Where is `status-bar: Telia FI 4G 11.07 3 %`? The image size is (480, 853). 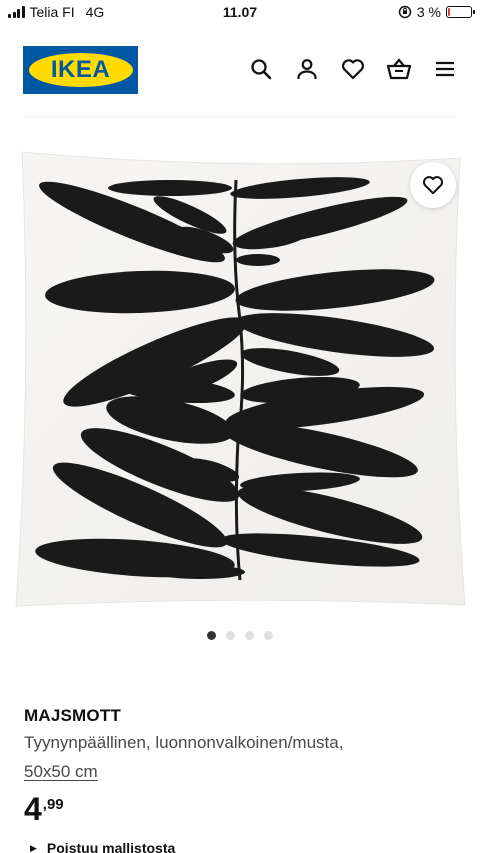
status-bar: Telia FI 4G 11.07 3 % is located at coordinates (240, 13).